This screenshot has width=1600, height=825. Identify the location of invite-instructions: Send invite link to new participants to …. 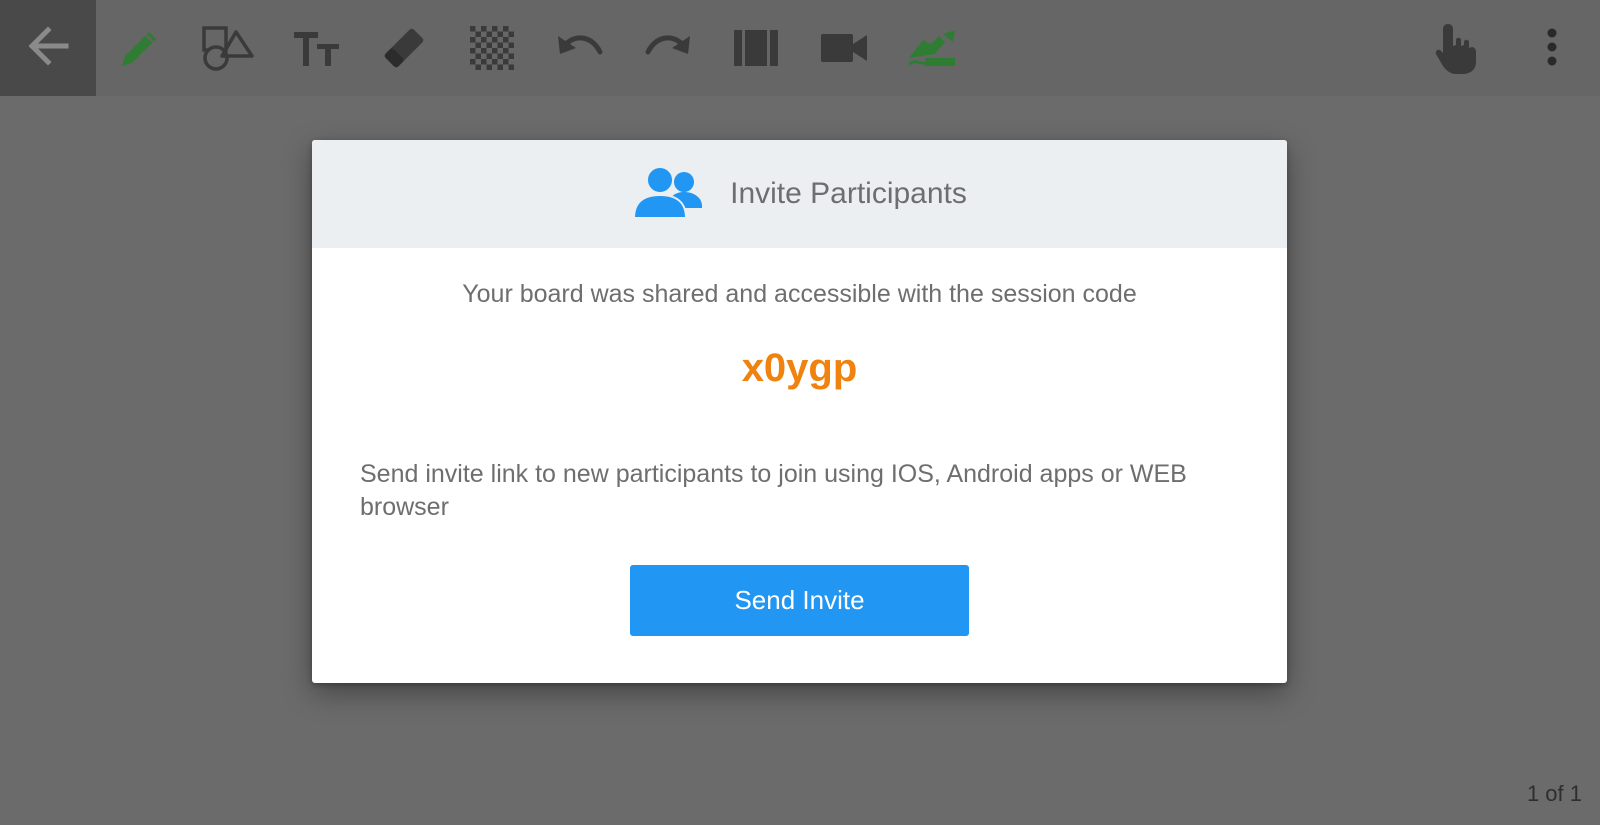
(773, 490).